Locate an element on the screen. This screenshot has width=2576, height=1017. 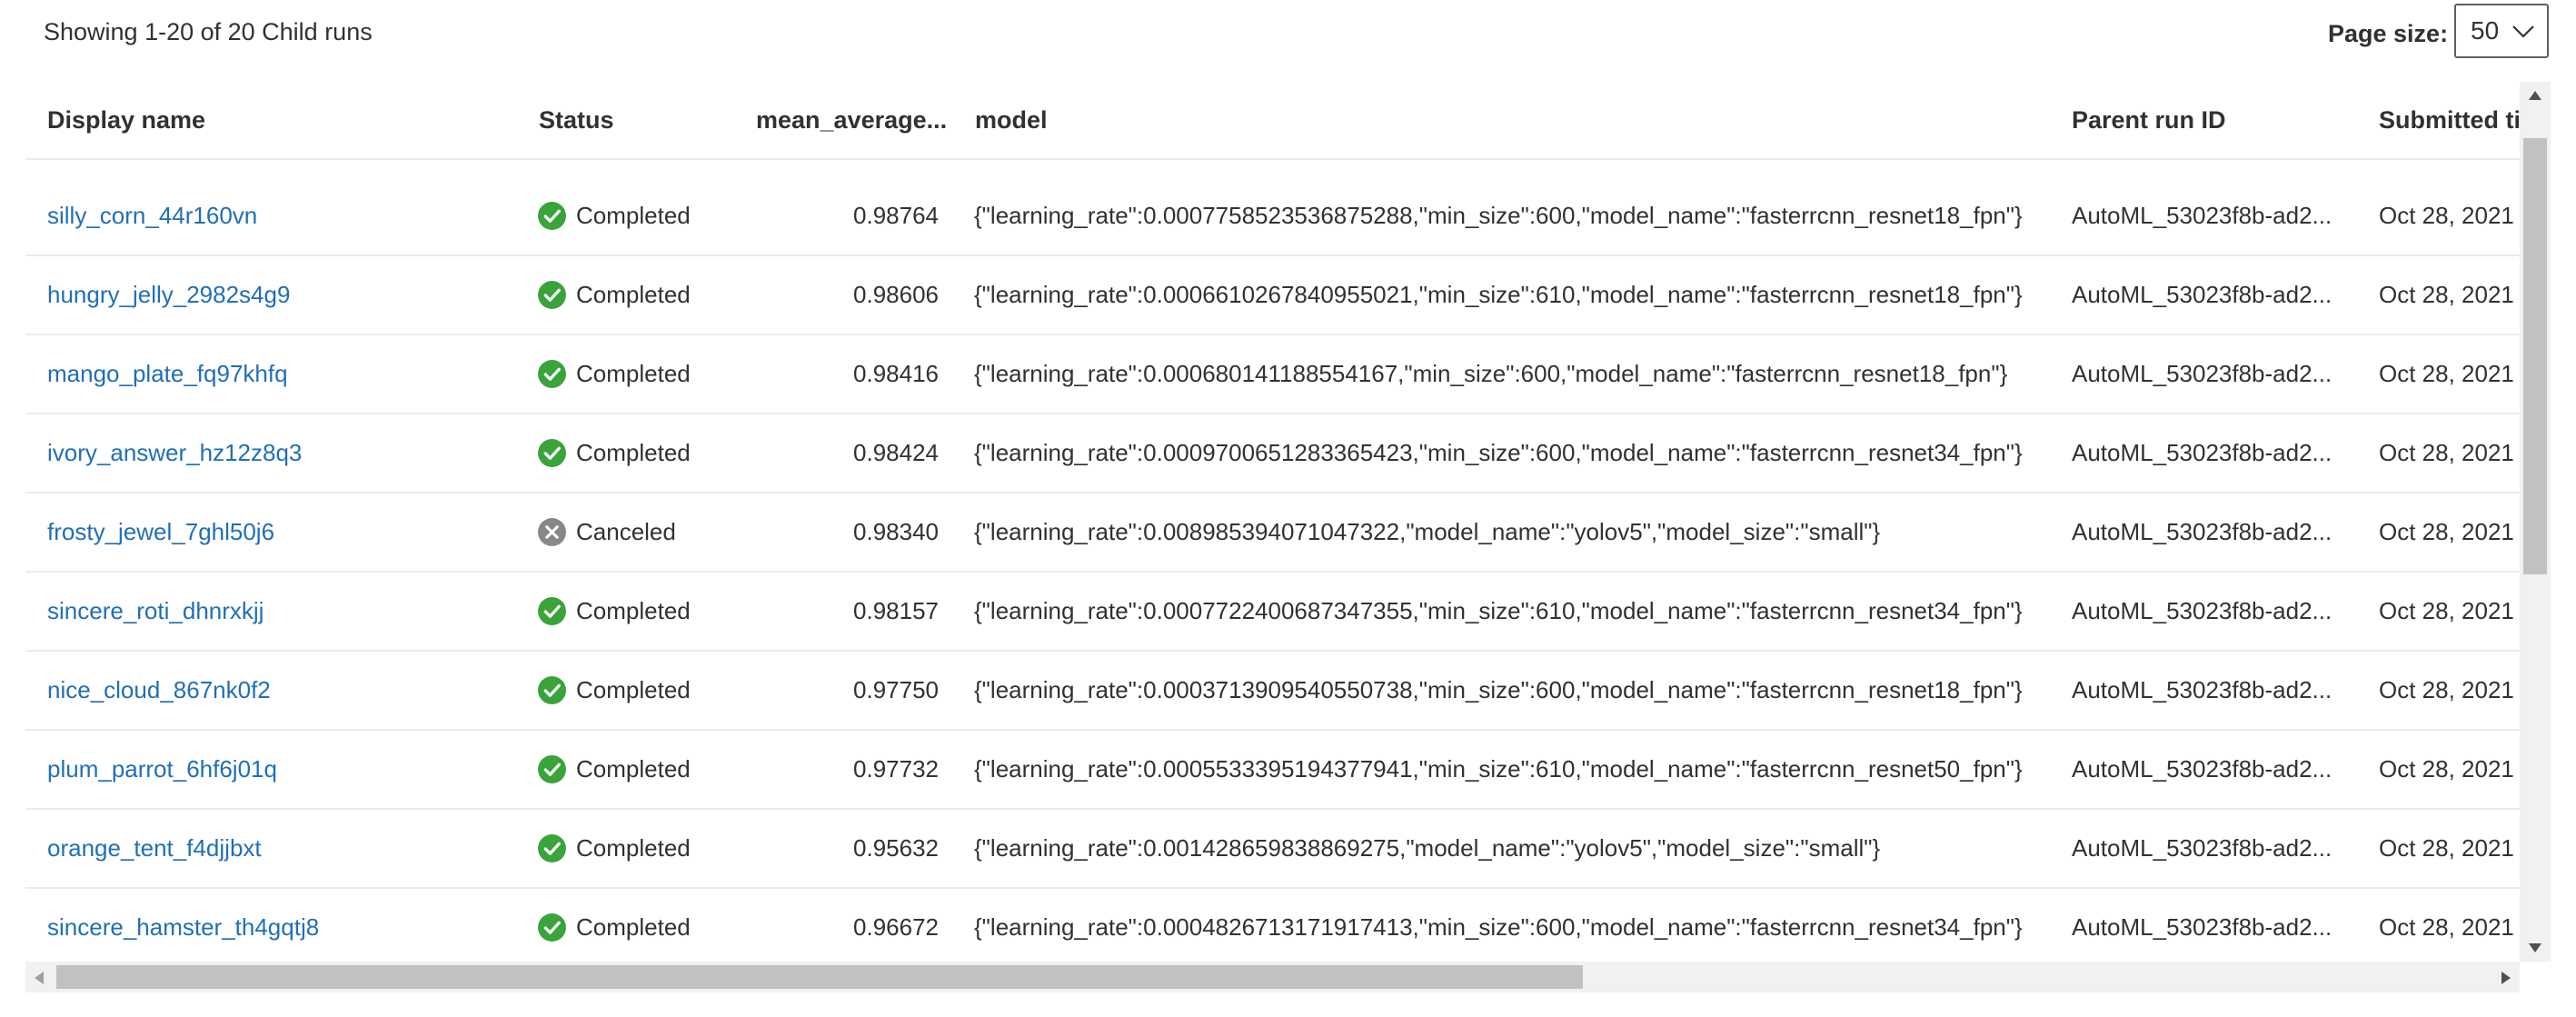
horizontal-scrollbar is located at coordinates (1272, 977).